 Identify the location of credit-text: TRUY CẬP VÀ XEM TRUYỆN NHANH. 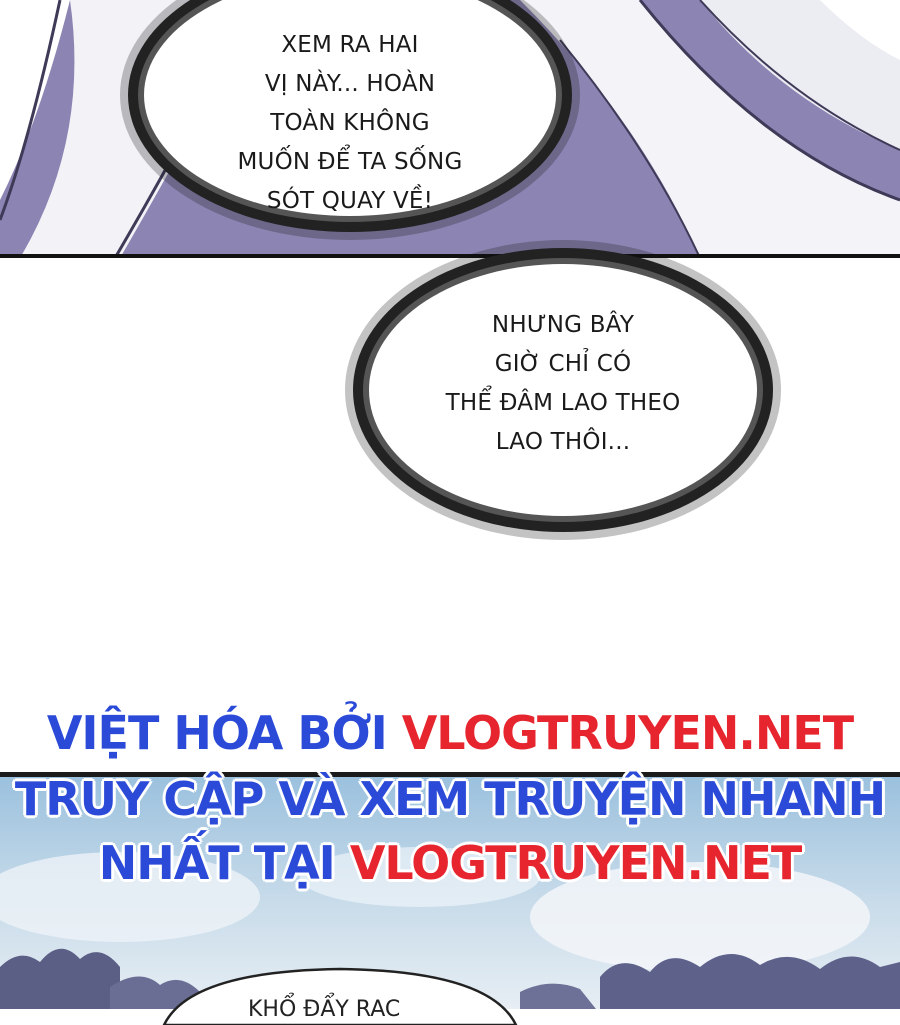
(450, 799).